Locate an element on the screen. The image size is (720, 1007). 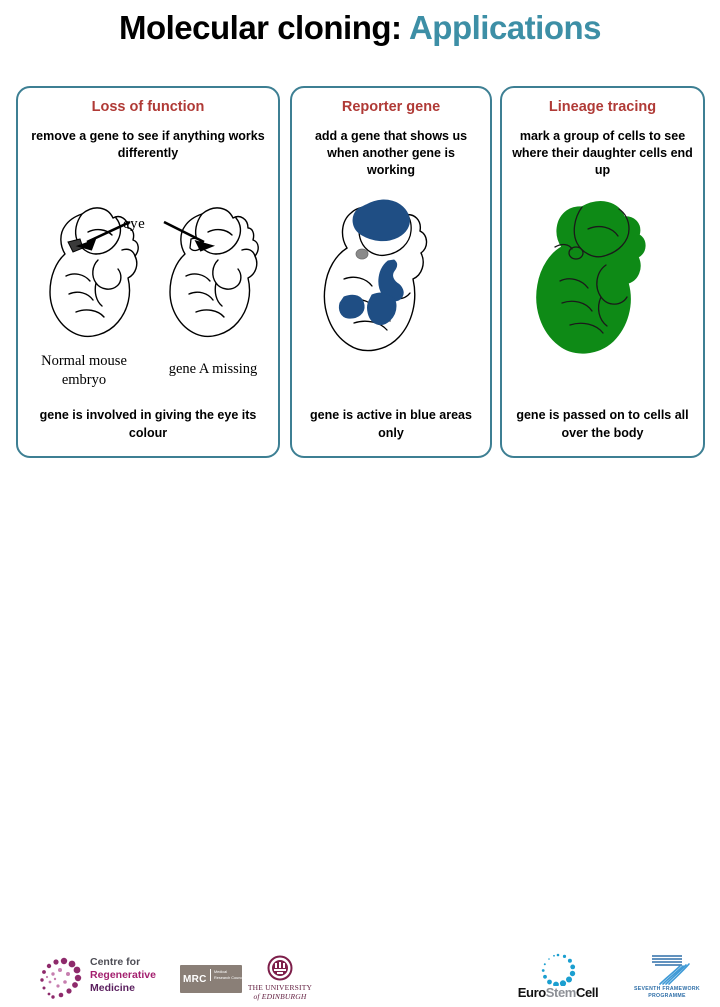
crm-line-3: Medicine is located at coordinates (112, 988).